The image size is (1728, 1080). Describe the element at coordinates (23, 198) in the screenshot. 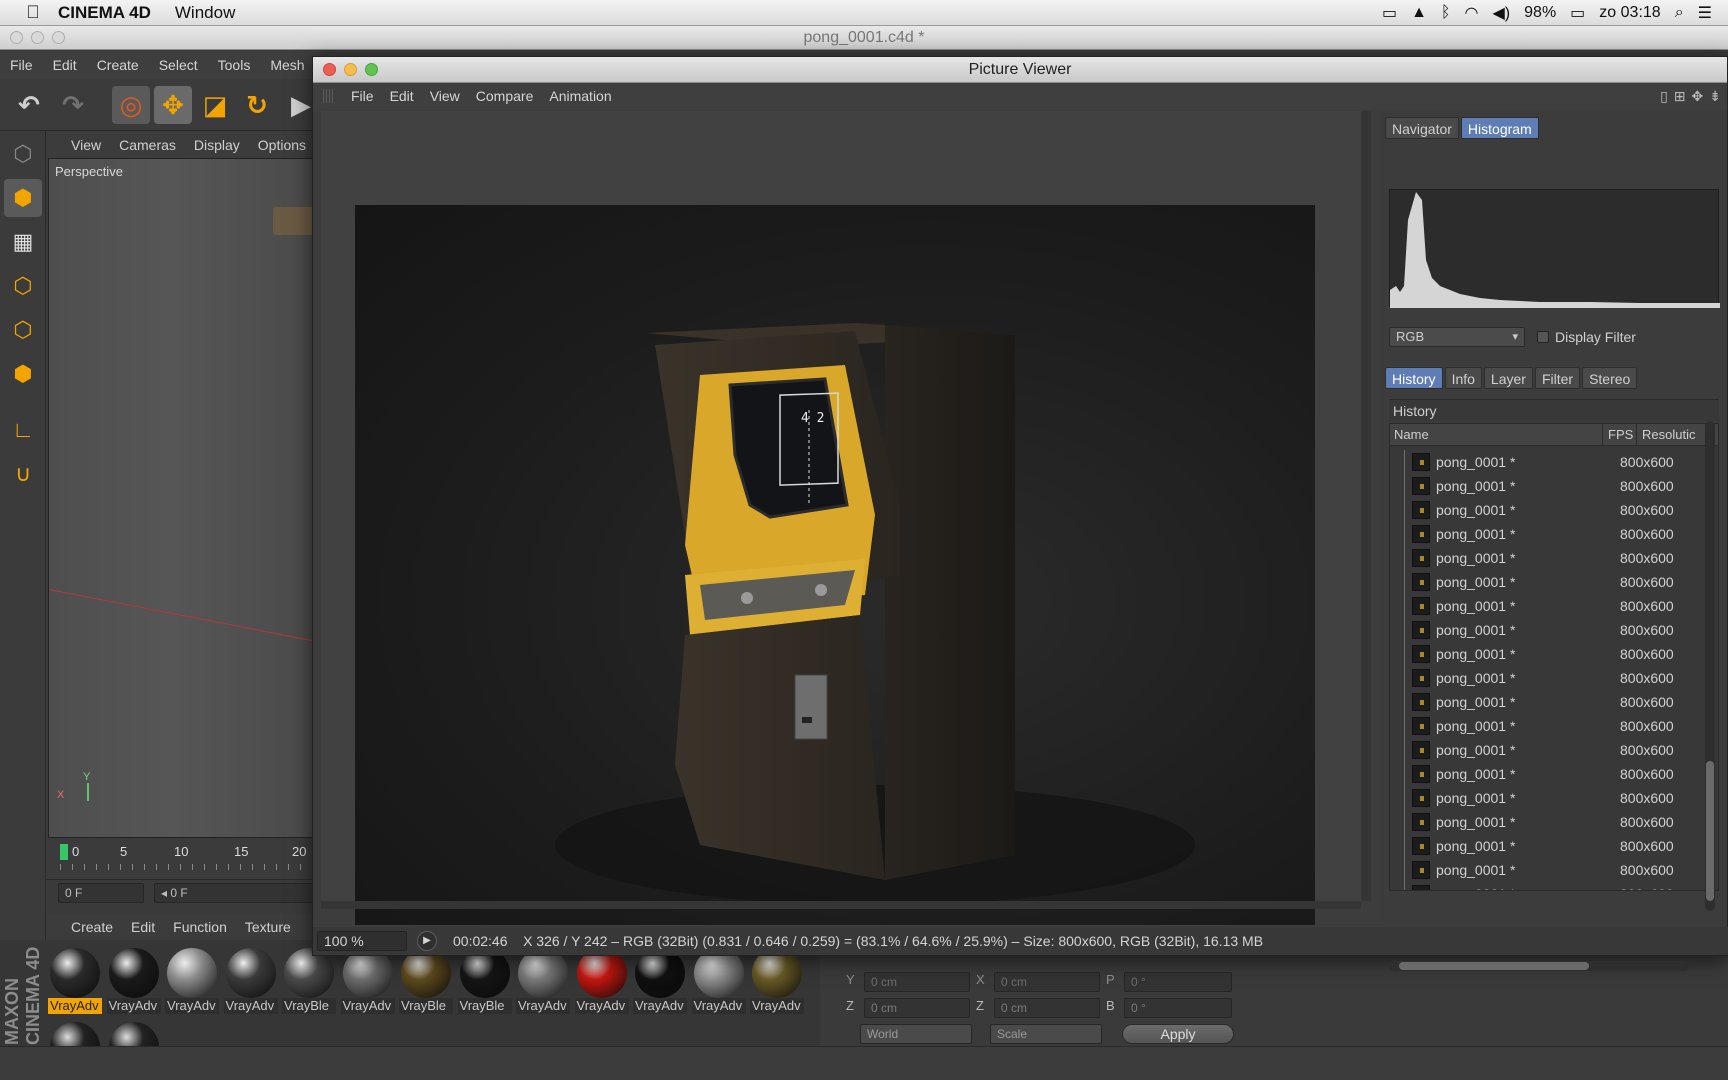

I see `object-mode-icon: ⬢` at that location.